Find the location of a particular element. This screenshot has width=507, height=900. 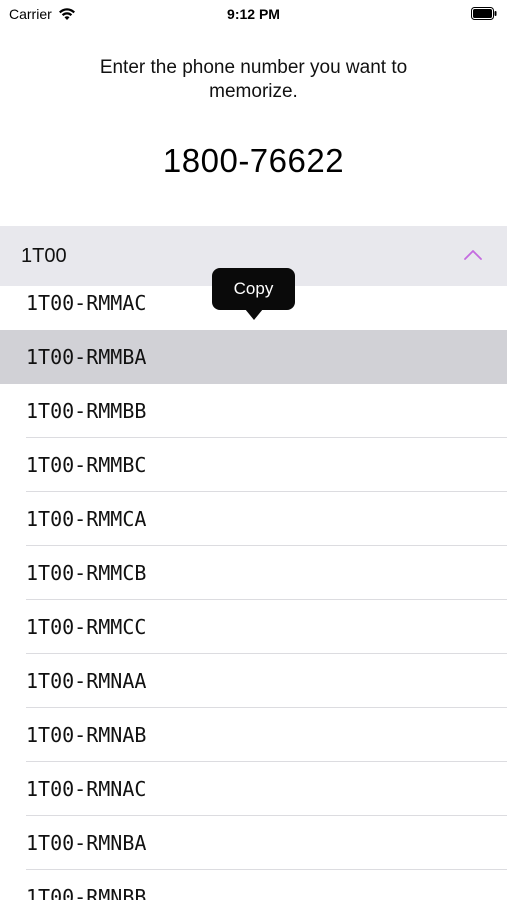

list-item: 1T00-RMMCB is located at coordinates (253, 573).